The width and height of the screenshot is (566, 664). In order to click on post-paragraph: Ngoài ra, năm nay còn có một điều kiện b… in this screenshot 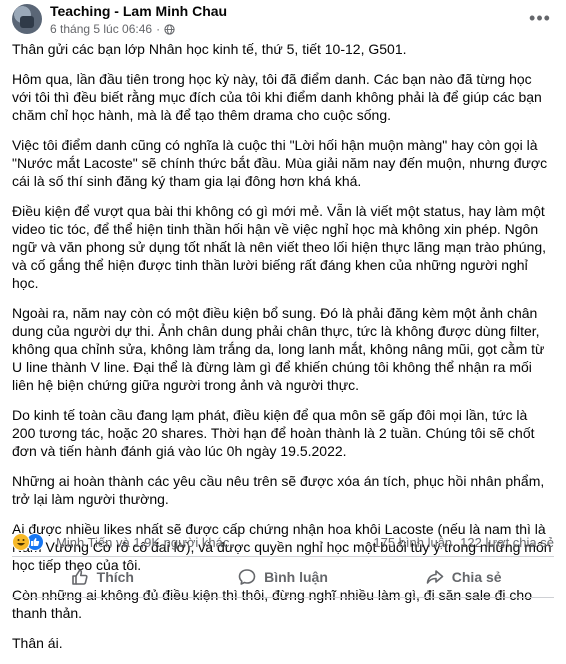, I will do `click(278, 349)`.